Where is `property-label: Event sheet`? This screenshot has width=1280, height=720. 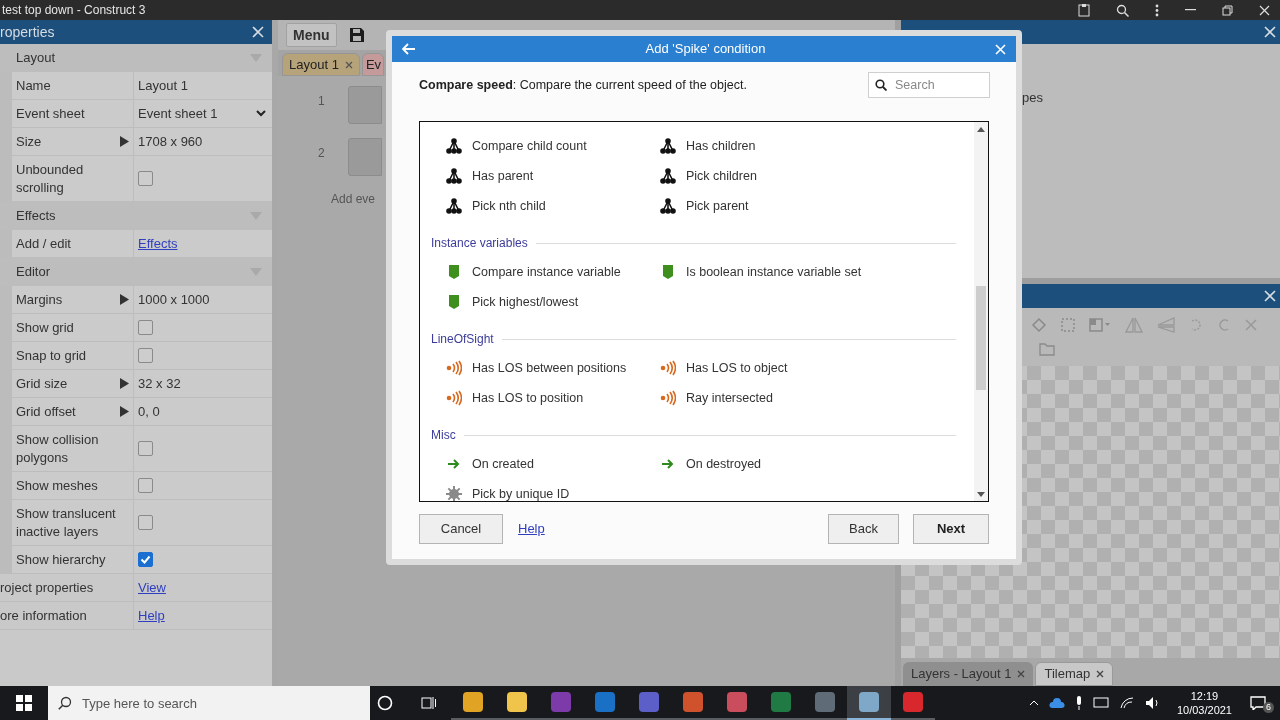
property-label: Event sheet is located at coordinates (50, 113).